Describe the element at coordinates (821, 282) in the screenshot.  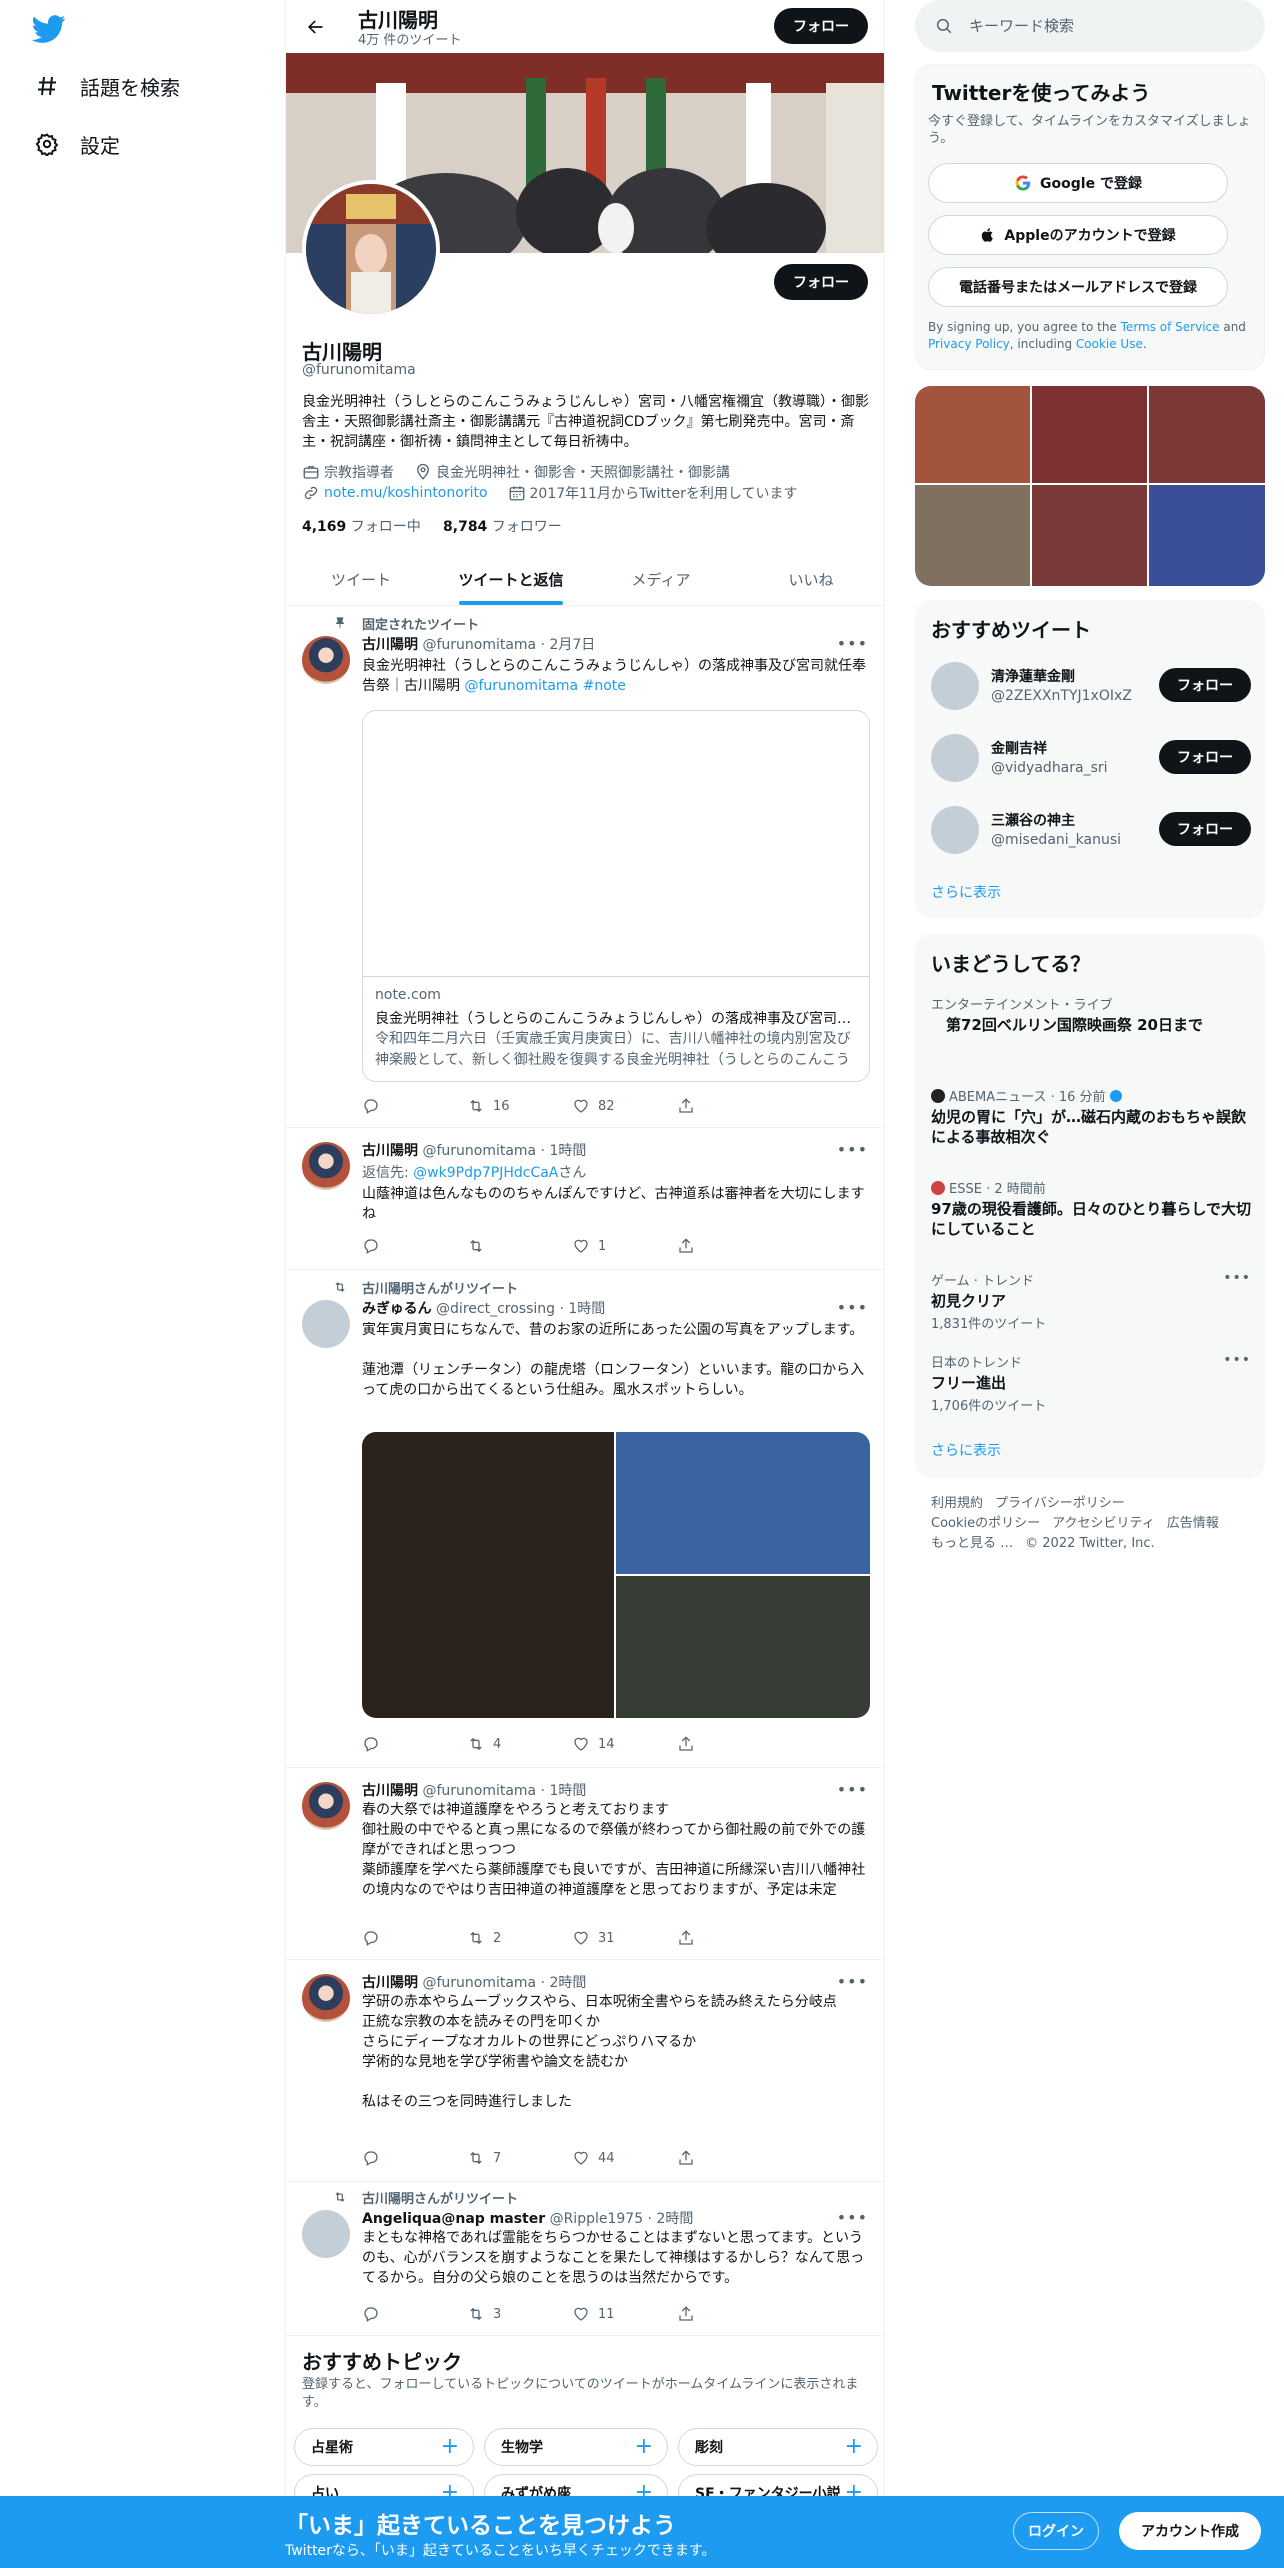
I see `profile-follow-button: フォロー` at that location.